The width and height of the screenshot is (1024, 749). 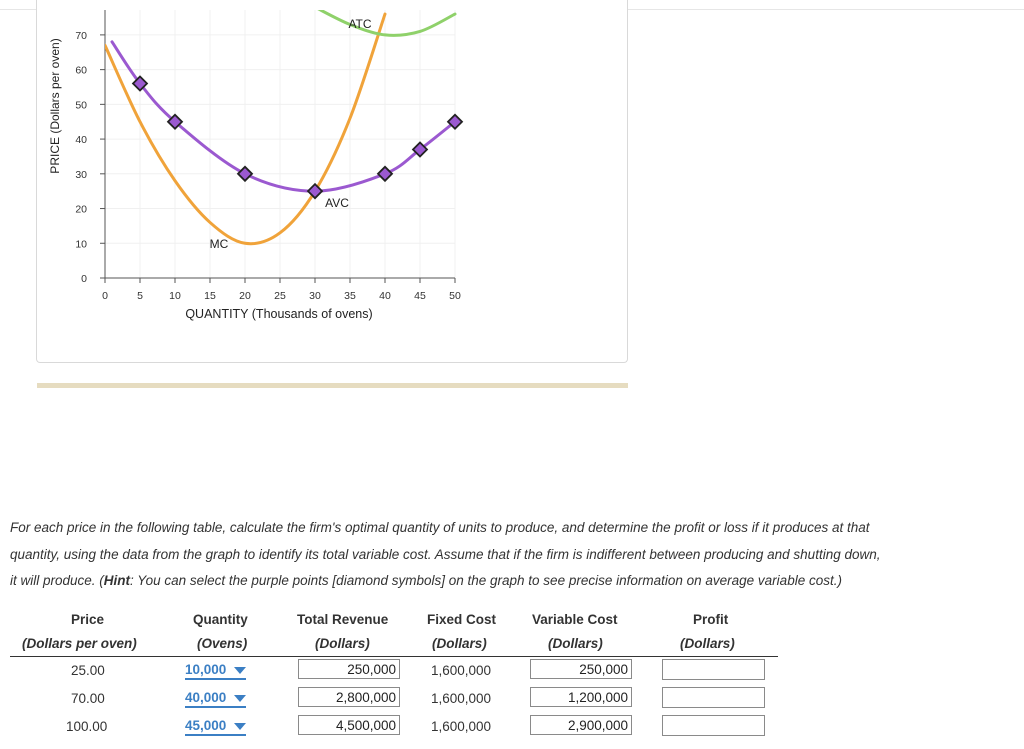 What do you see at coordinates (713, 725) in the screenshot?
I see `row-3-profit-input` at bounding box center [713, 725].